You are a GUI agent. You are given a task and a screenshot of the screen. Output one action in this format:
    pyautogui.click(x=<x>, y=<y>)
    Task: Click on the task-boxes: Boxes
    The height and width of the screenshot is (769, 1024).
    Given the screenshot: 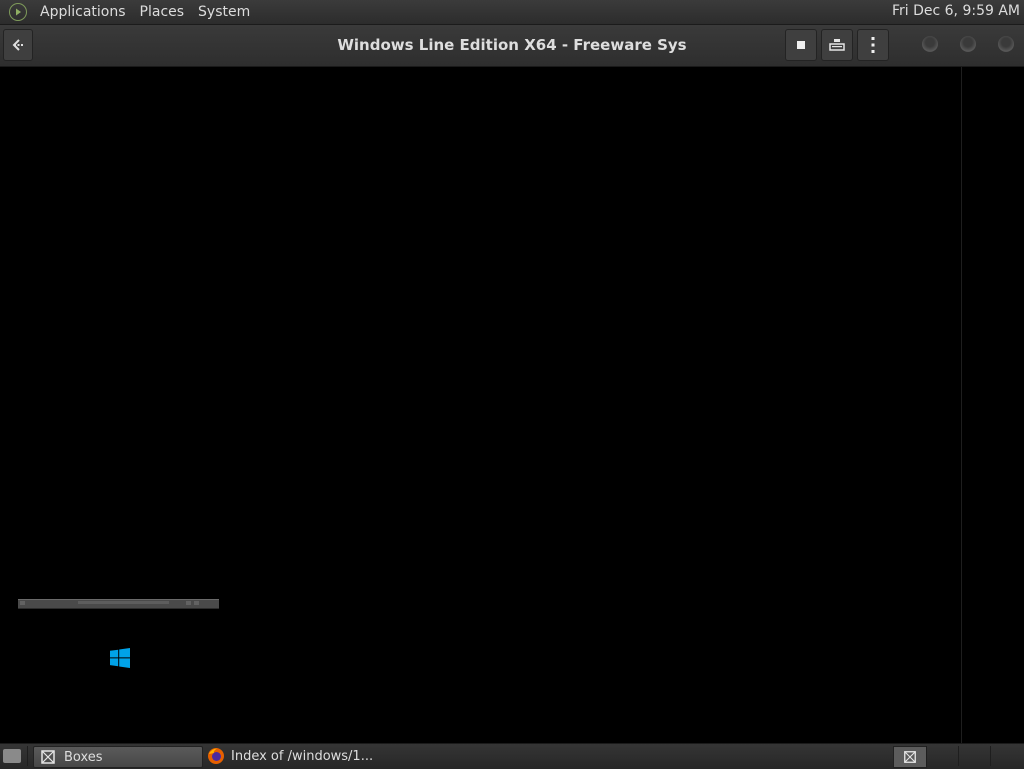 What is the action you would take?
    pyautogui.click(x=118, y=757)
    